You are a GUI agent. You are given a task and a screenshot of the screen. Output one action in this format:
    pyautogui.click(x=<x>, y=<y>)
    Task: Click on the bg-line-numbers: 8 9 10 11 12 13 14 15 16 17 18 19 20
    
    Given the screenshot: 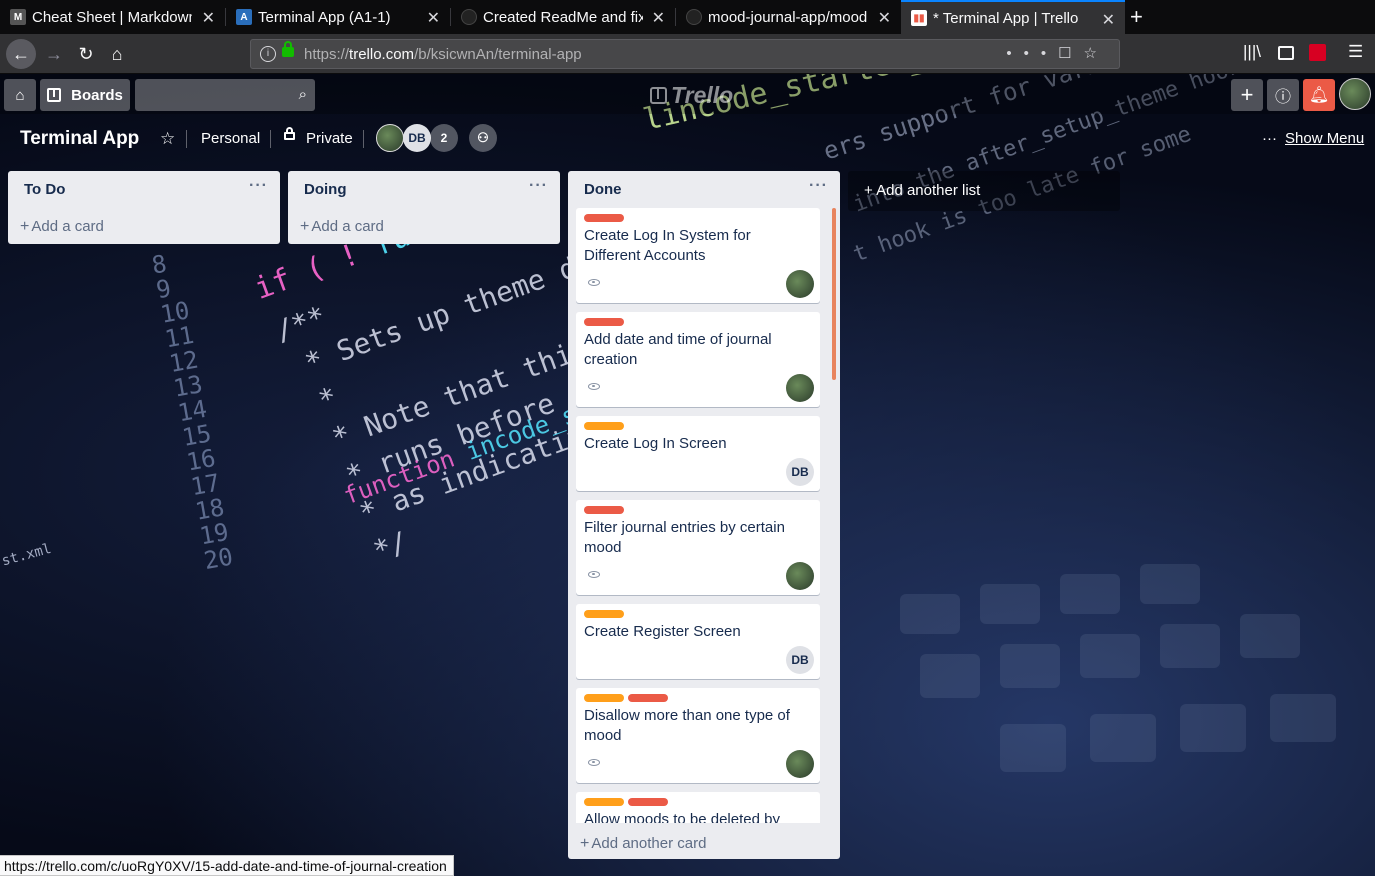 What is the action you would take?
    pyautogui.click(x=192, y=412)
    